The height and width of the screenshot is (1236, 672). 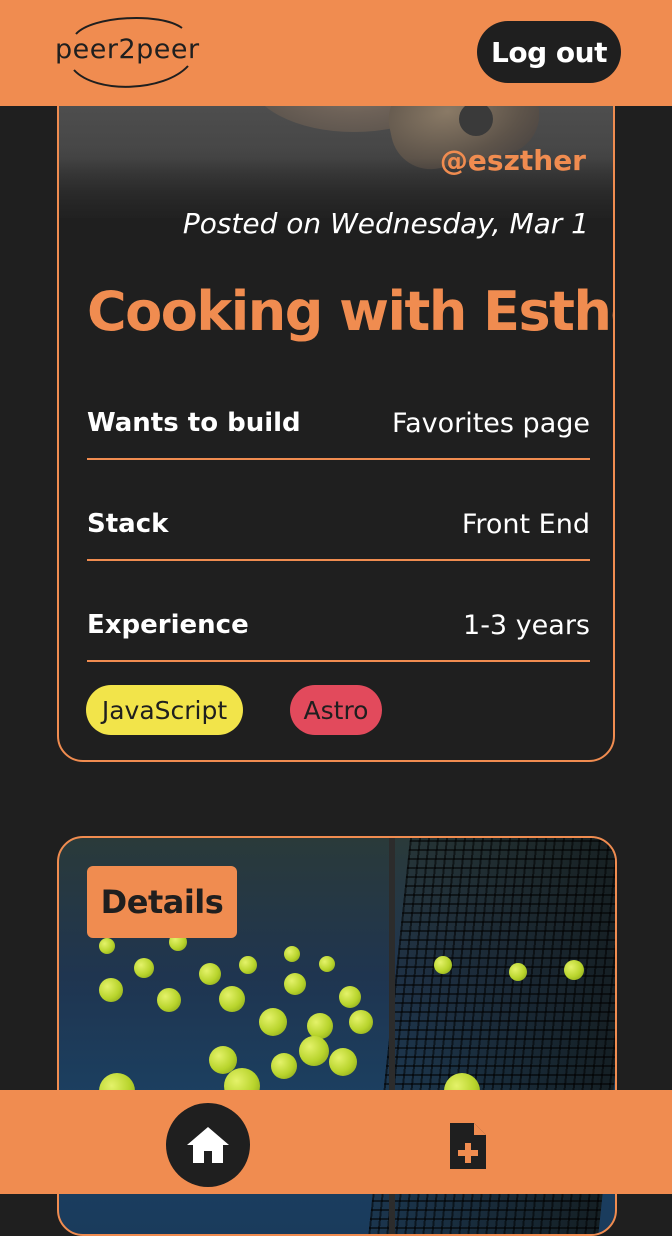 What do you see at coordinates (168, 625) in the screenshot?
I see `detail-label: Experience` at bounding box center [168, 625].